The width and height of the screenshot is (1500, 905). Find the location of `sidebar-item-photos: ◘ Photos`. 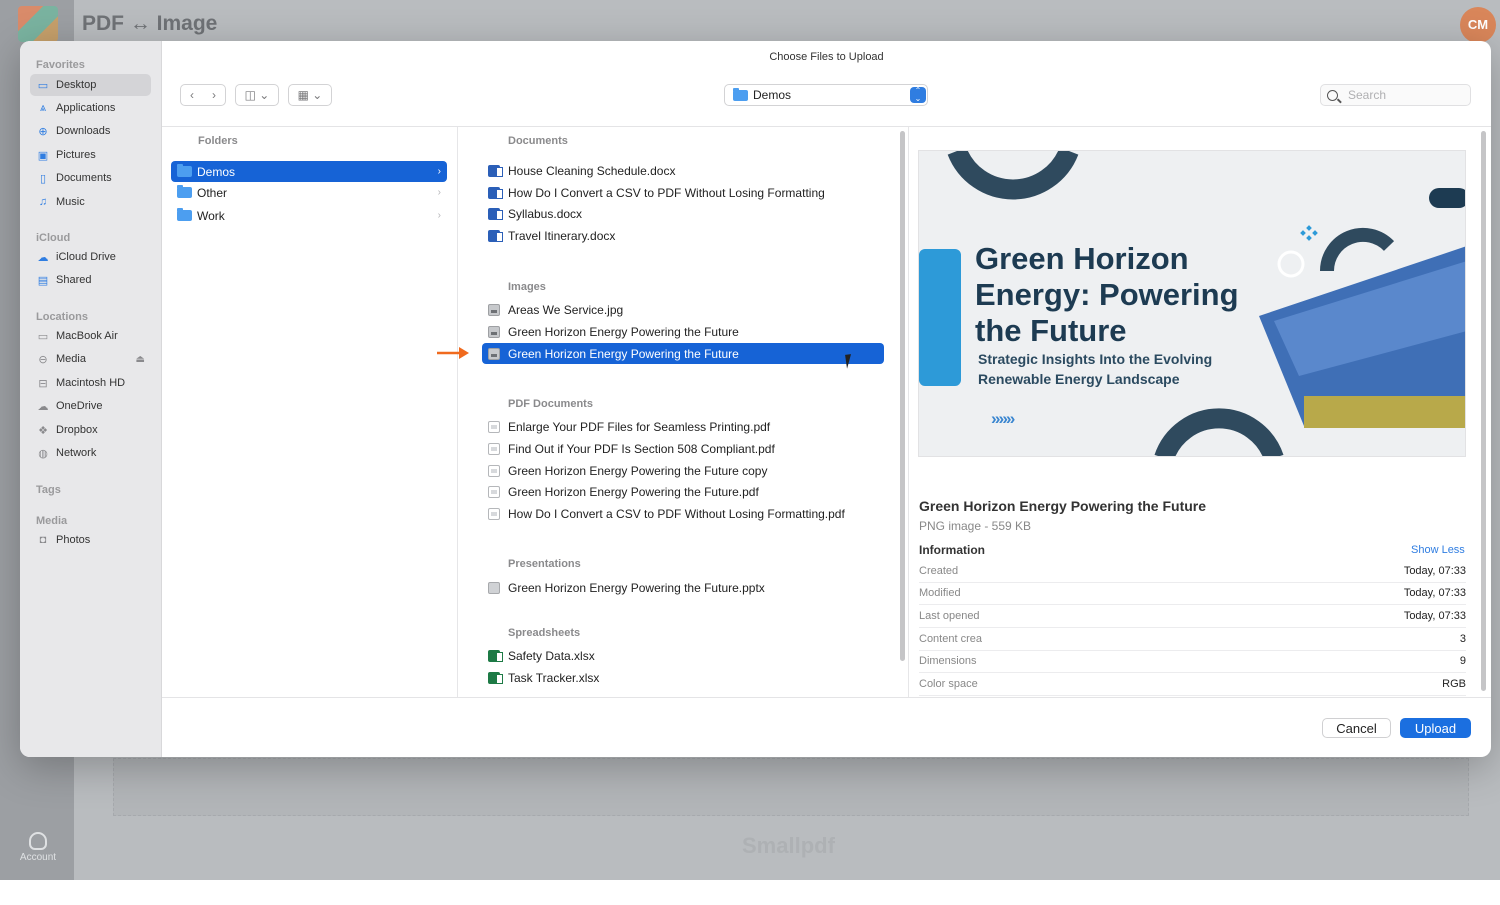

sidebar-item-photos: ◘ Photos is located at coordinates (90, 540).